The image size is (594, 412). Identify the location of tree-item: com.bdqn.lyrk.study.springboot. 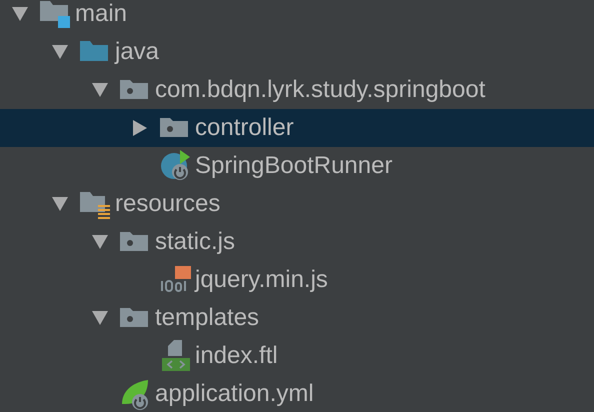
(297, 90).